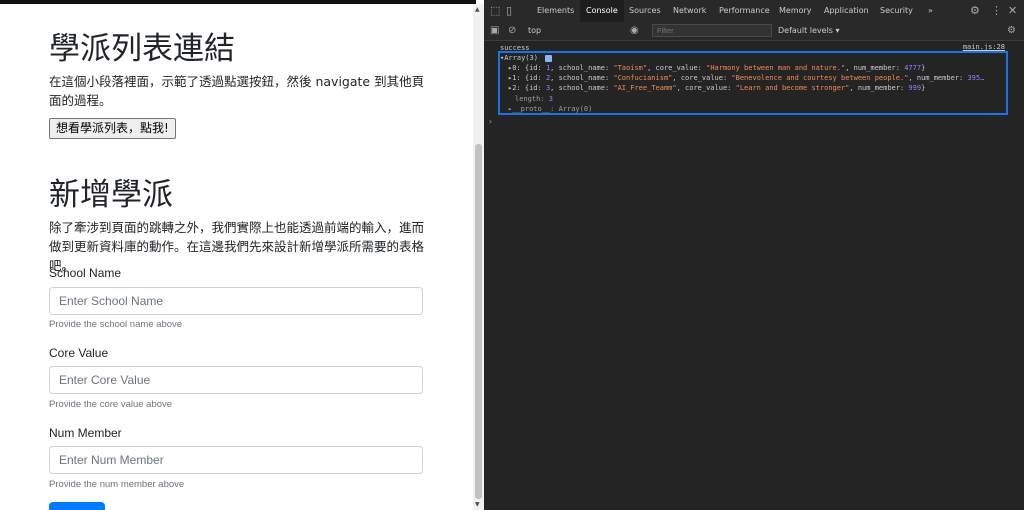  I want to click on scroll-thumb, so click(478, 321).